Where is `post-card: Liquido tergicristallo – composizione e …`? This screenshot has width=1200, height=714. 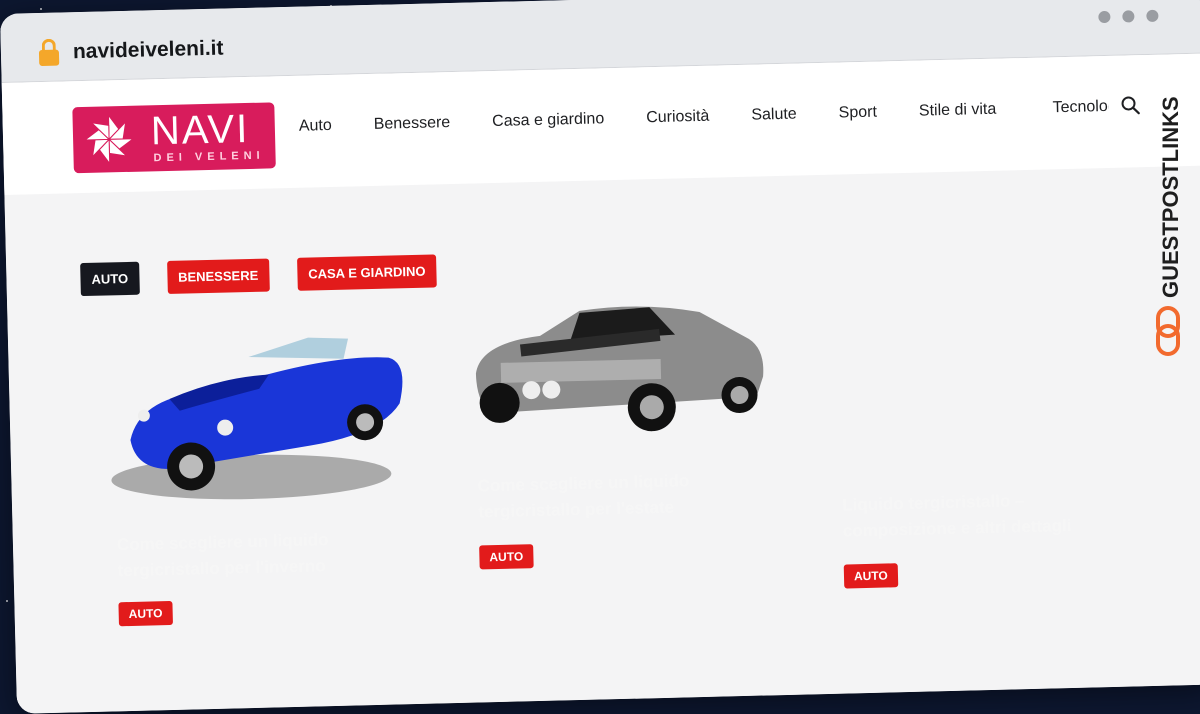 post-card: Liquido tergicristallo – composizione e … is located at coordinates (993, 548).